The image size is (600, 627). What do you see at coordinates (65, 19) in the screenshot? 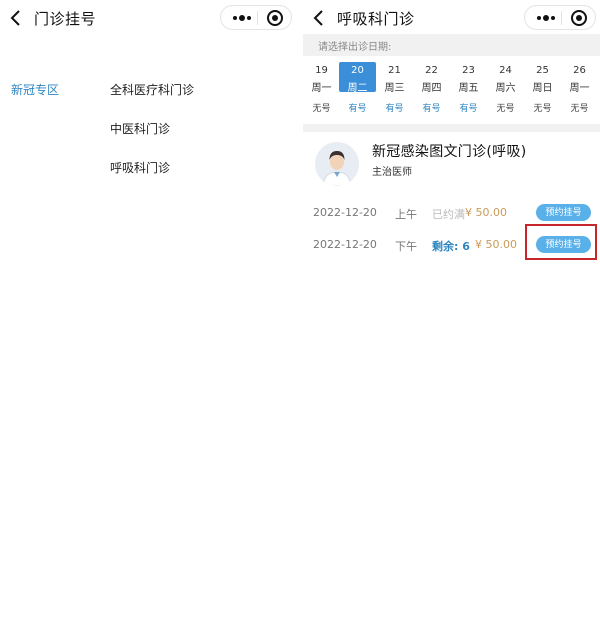
I see `page-title: 门诊挂号` at bounding box center [65, 19].